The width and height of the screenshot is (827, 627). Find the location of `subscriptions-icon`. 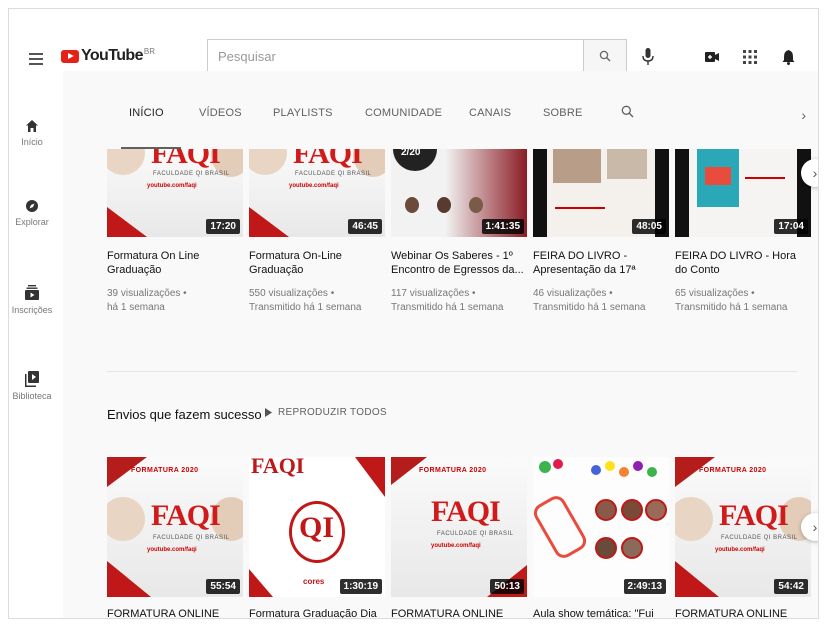

subscriptions-icon is located at coordinates (32, 292).